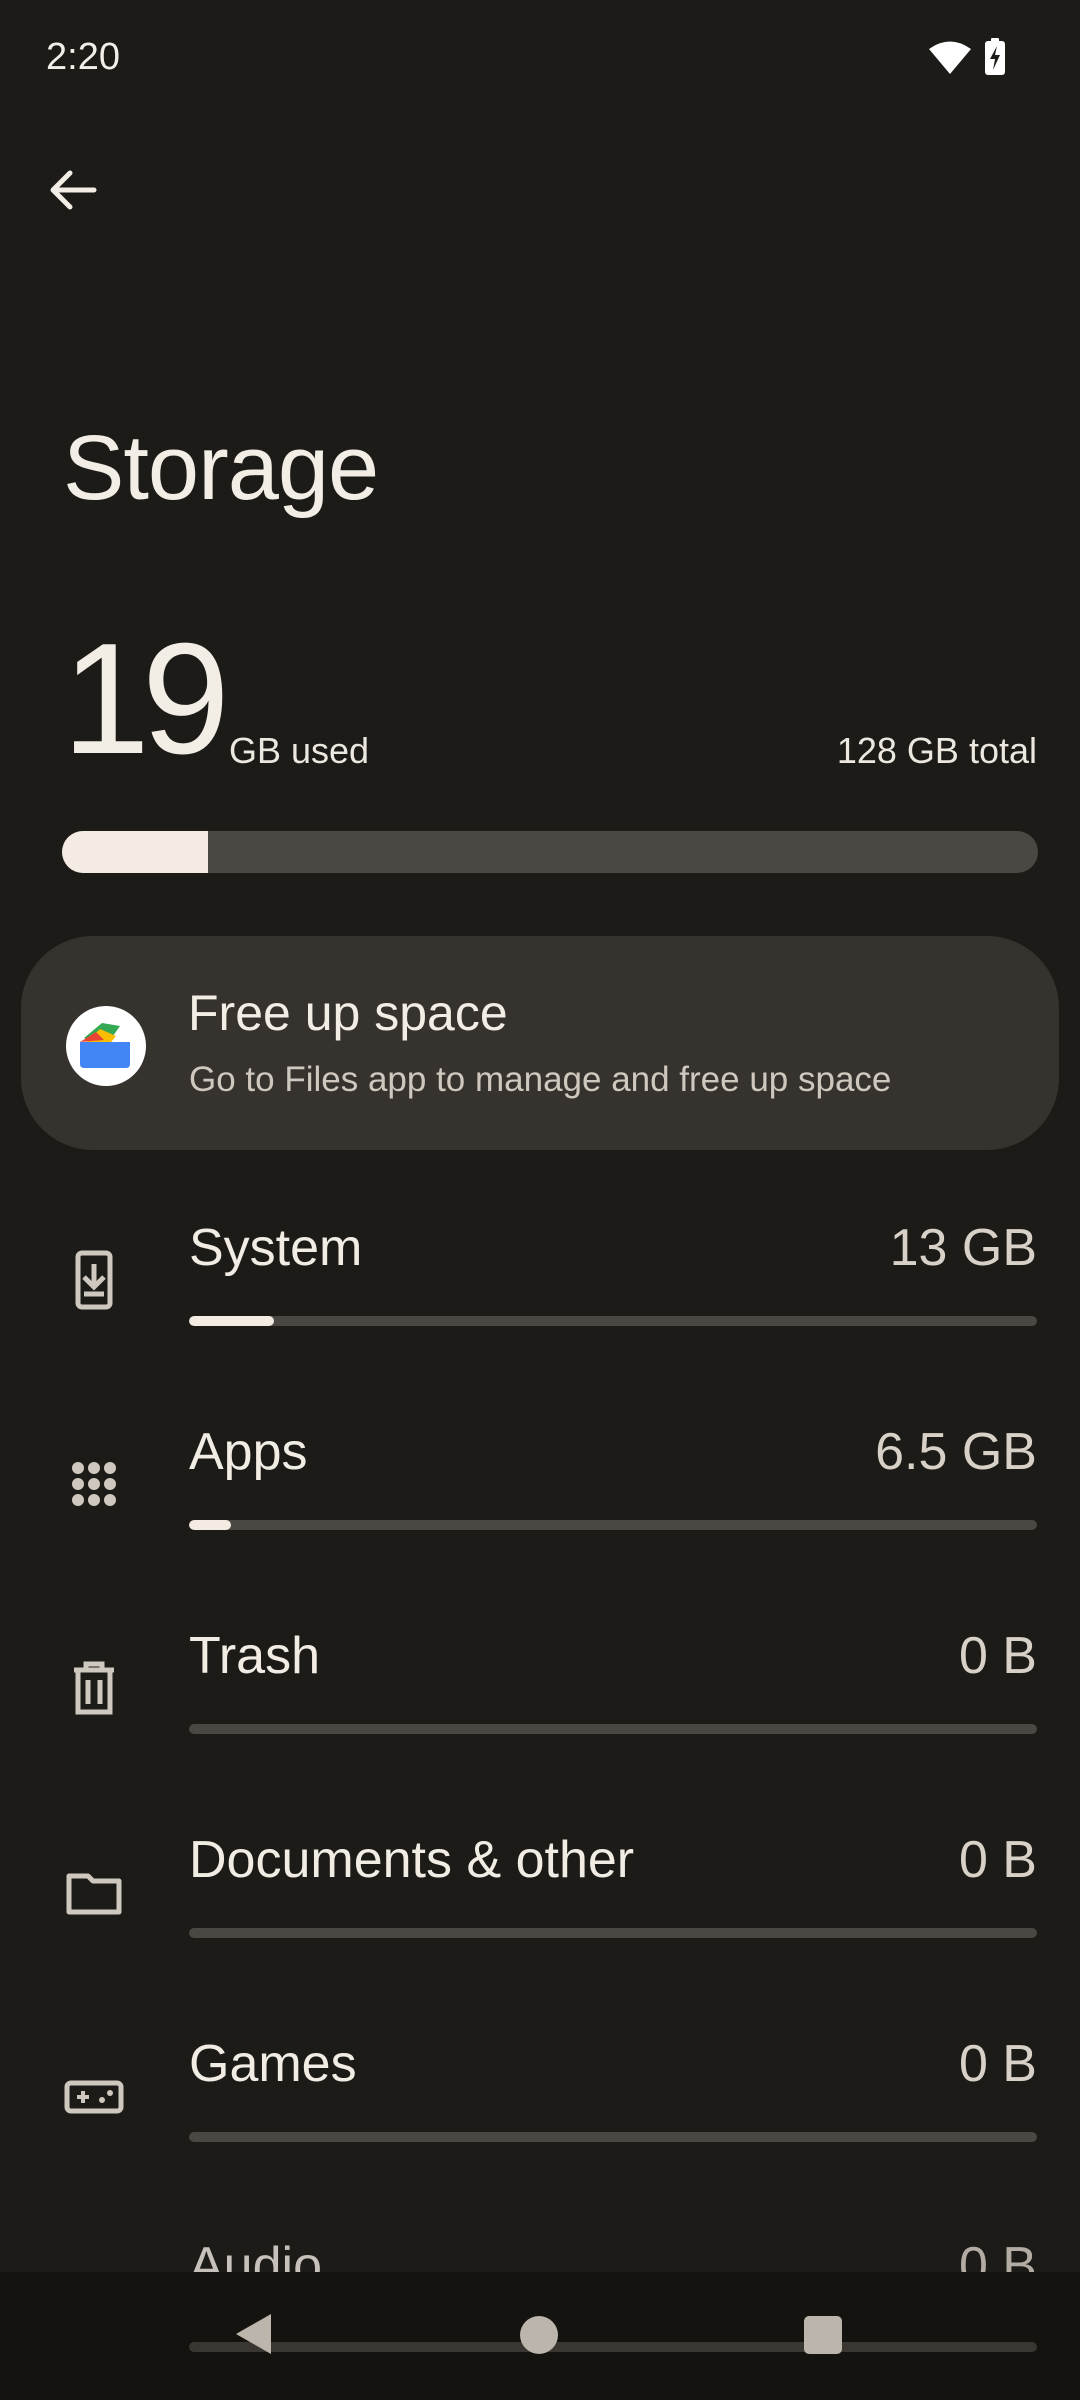 The width and height of the screenshot is (1080, 2400). Describe the element at coordinates (83, 57) in the screenshot. I see `status-time: 2:20` at that location.